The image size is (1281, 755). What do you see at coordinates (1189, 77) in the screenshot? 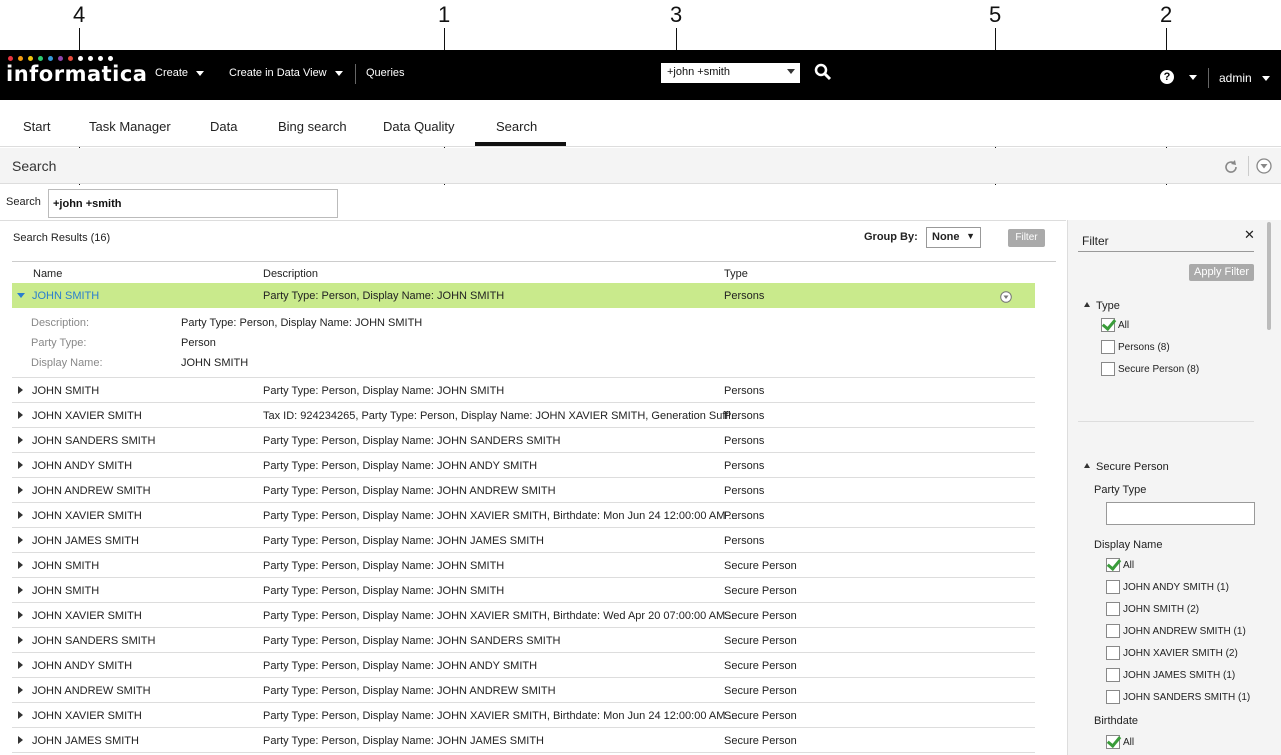
I see `help-menu-caret` at bounding box center [1189, 77].